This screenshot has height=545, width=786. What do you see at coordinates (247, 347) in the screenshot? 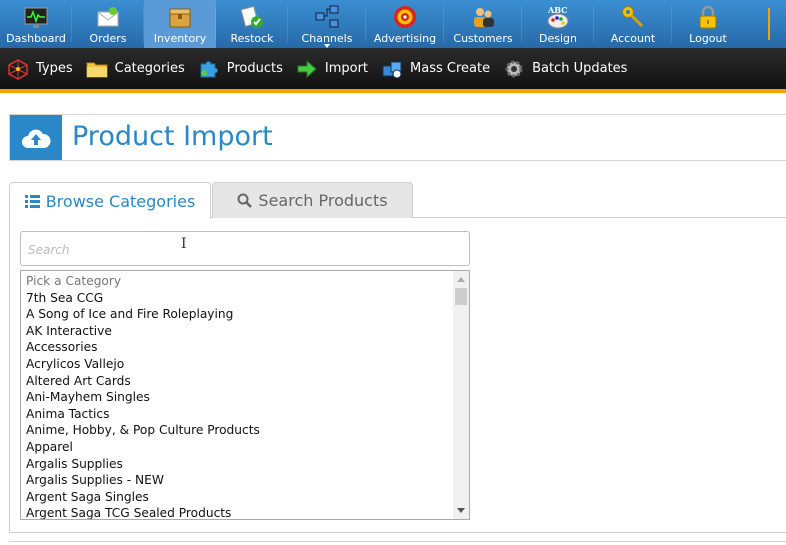
I see `list-item: Accessories` at bounding box center [247, 347].